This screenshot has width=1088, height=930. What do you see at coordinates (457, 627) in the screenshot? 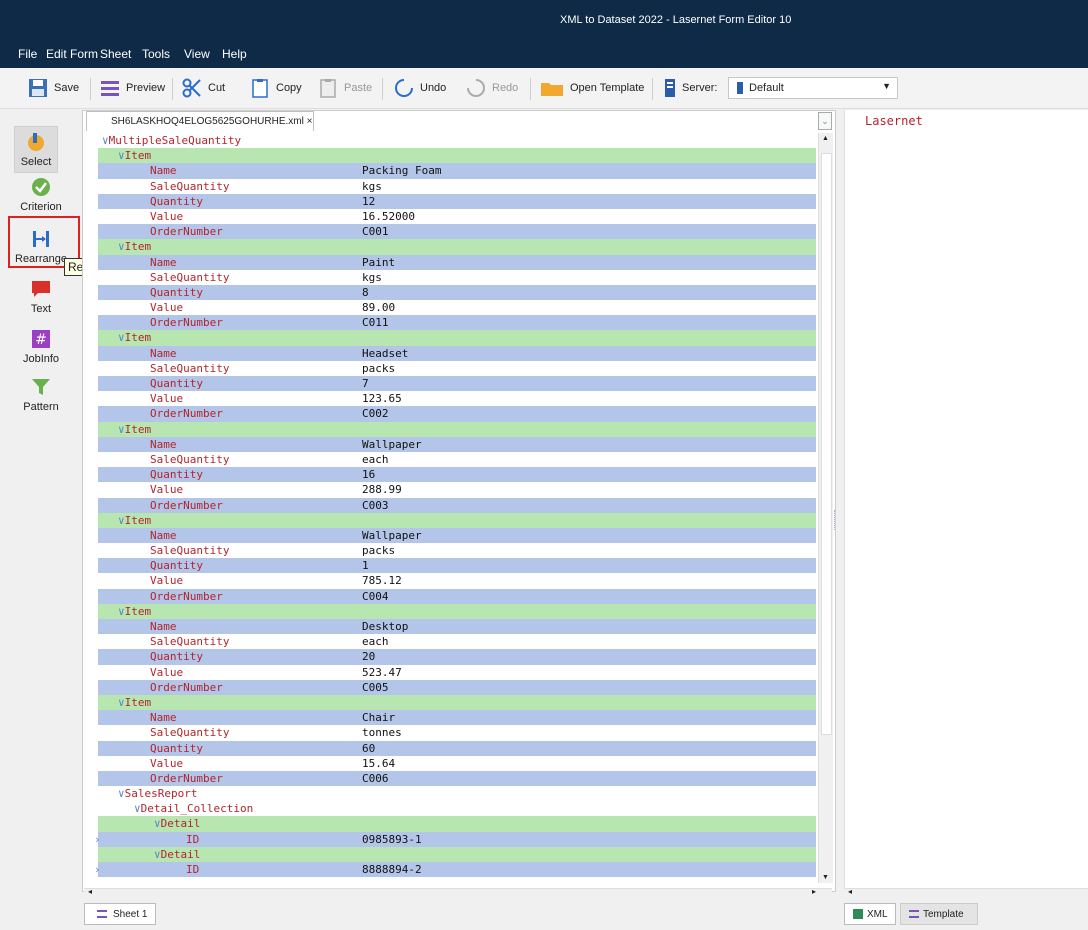
I see `tree-field-row: Name Desktop` at bounding box center [457, 627].